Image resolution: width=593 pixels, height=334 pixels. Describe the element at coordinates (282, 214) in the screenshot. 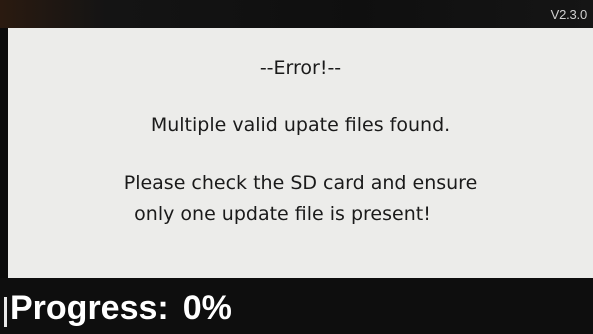

I see `instruction-line-2: only one update file is present!` at that location.